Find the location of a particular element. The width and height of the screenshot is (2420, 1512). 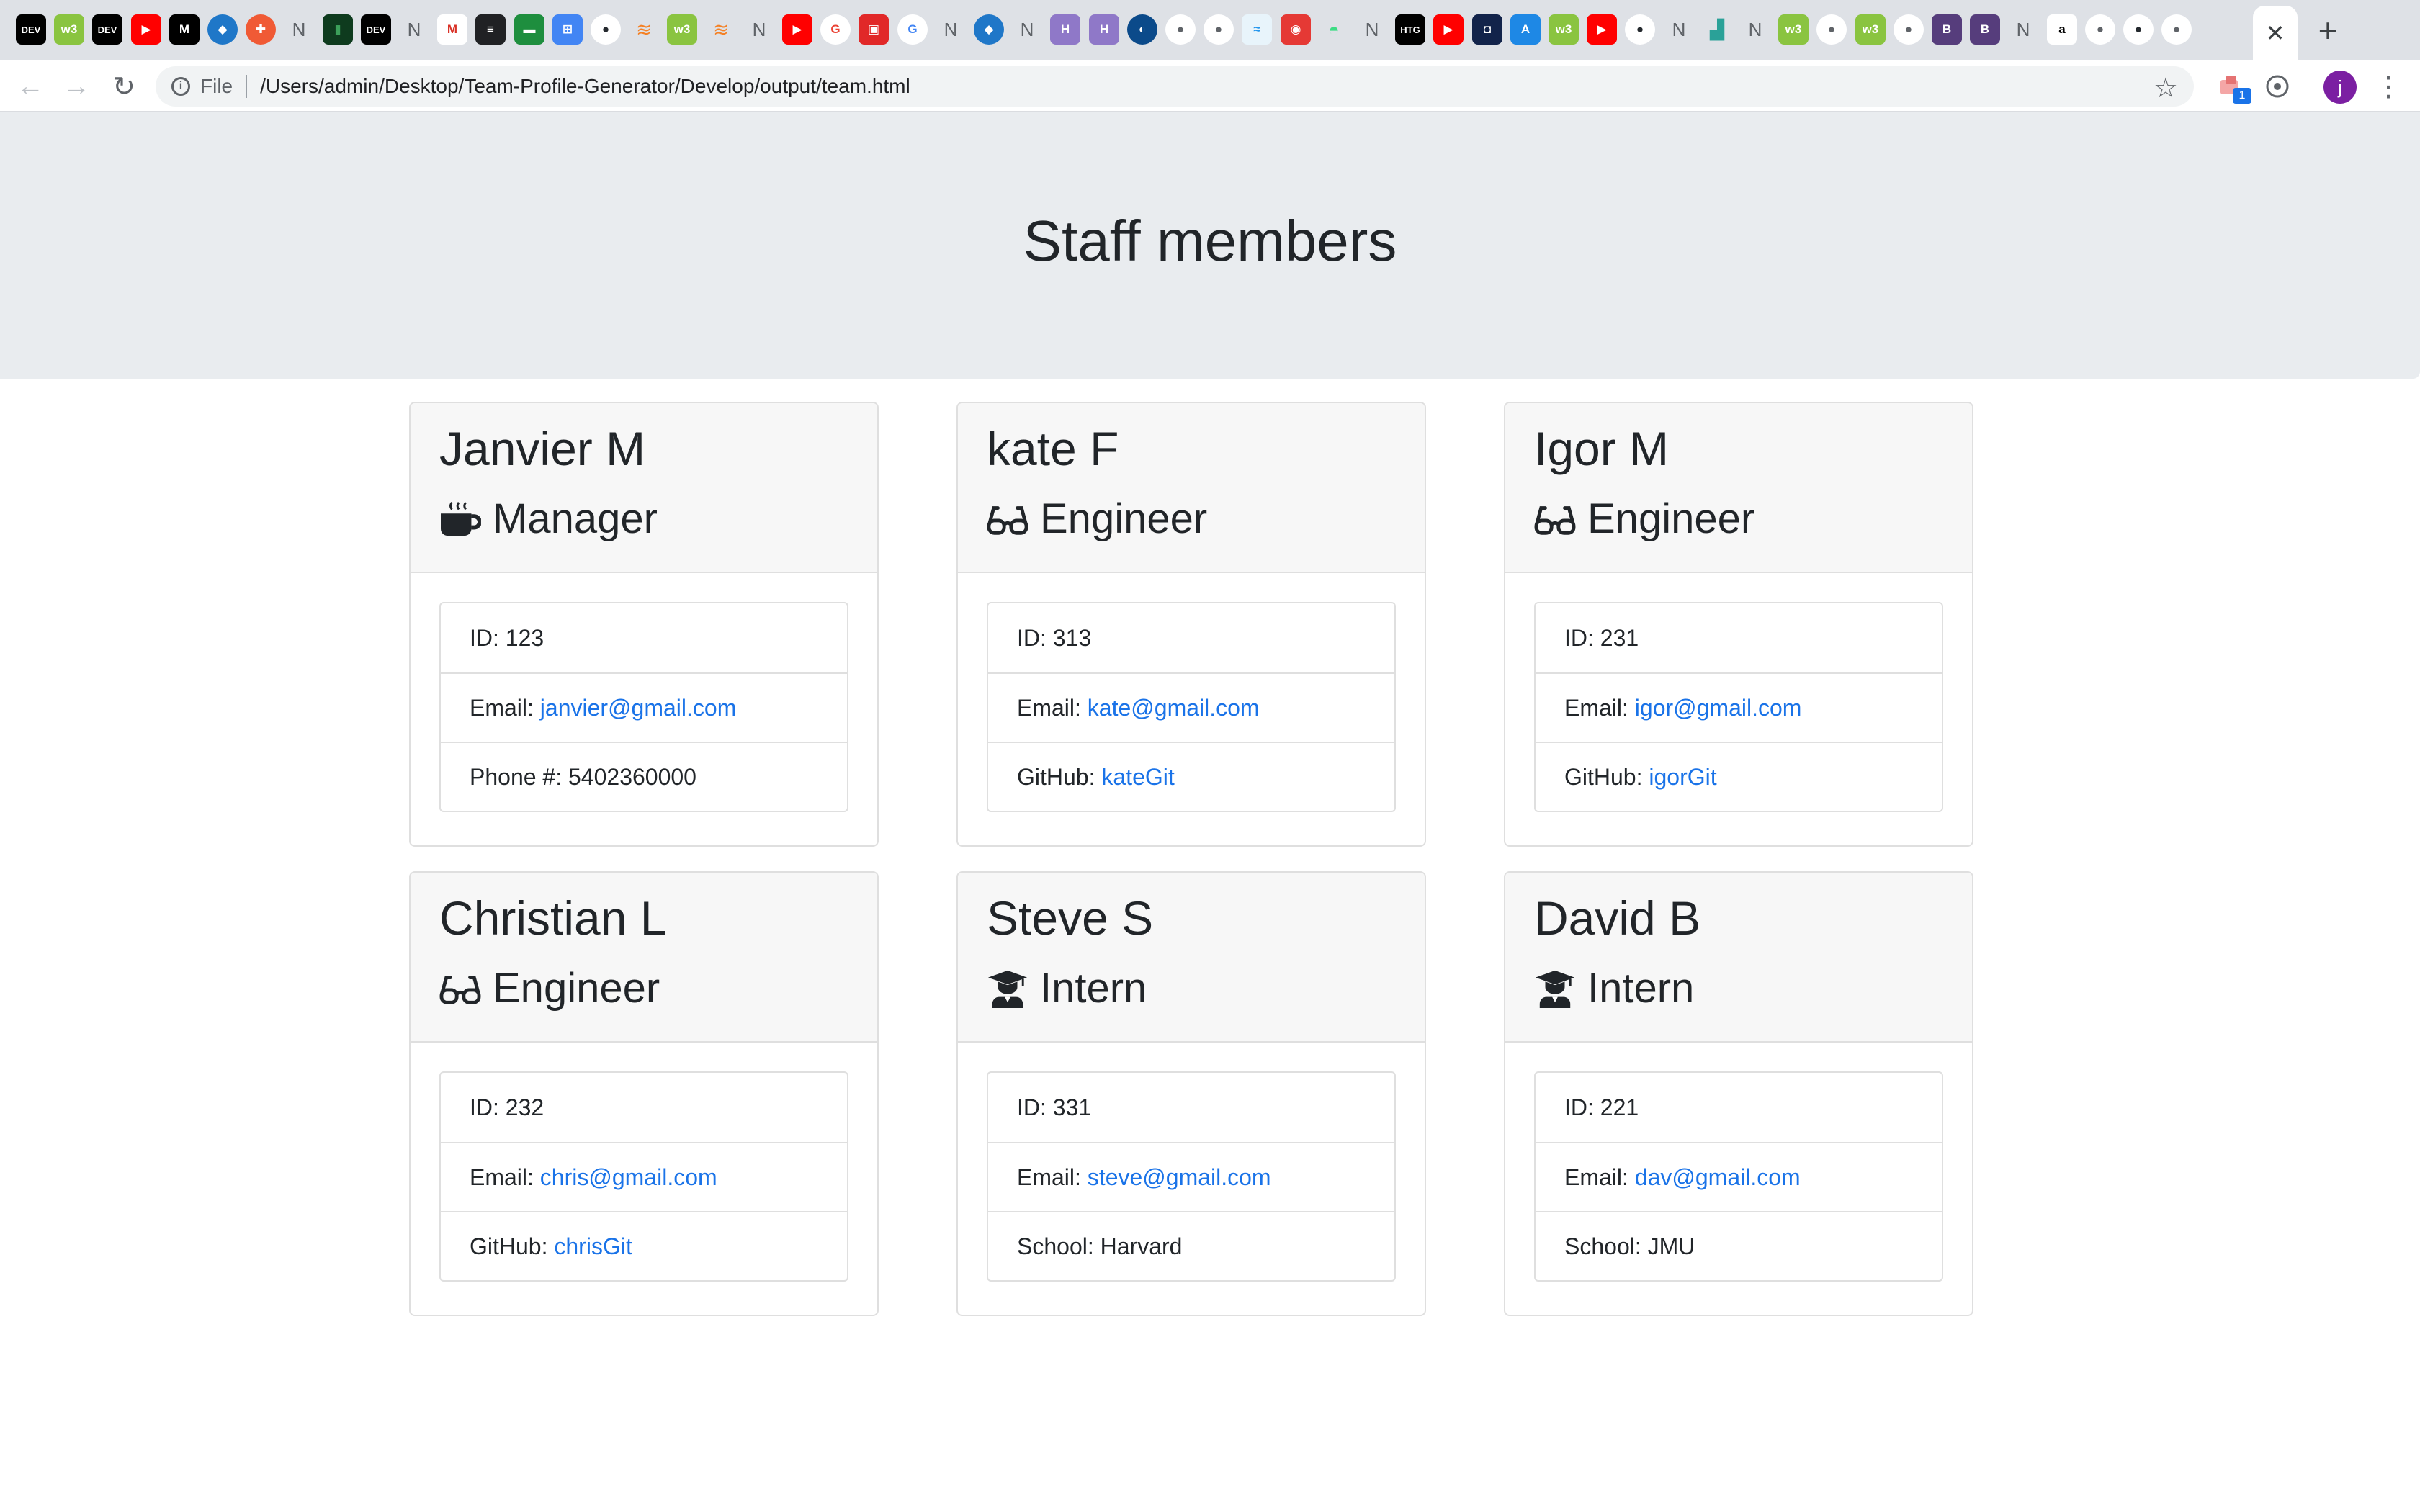

info-icon: i is located at coordinates (180, 86).